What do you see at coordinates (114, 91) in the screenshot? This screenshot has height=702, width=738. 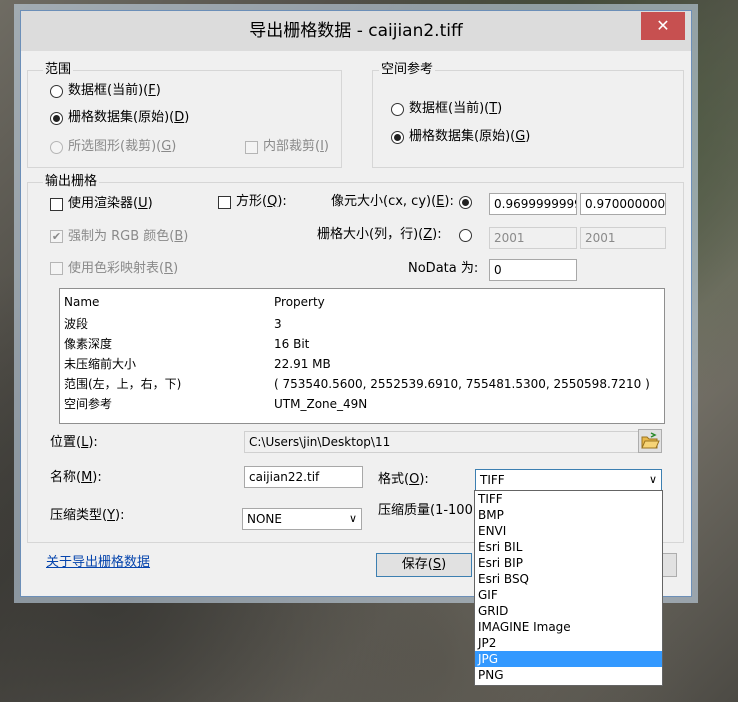 I see `extent-frame-label: 数据框(当前)(F)` at bounding box center [114, 91].